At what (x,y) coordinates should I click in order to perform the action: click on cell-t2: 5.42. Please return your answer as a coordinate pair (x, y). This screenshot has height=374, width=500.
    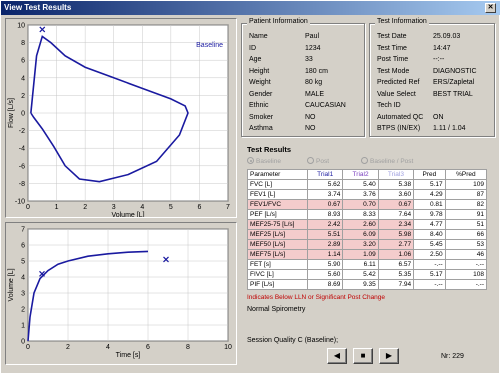
    Looking at the image, I should click on (360, 274).